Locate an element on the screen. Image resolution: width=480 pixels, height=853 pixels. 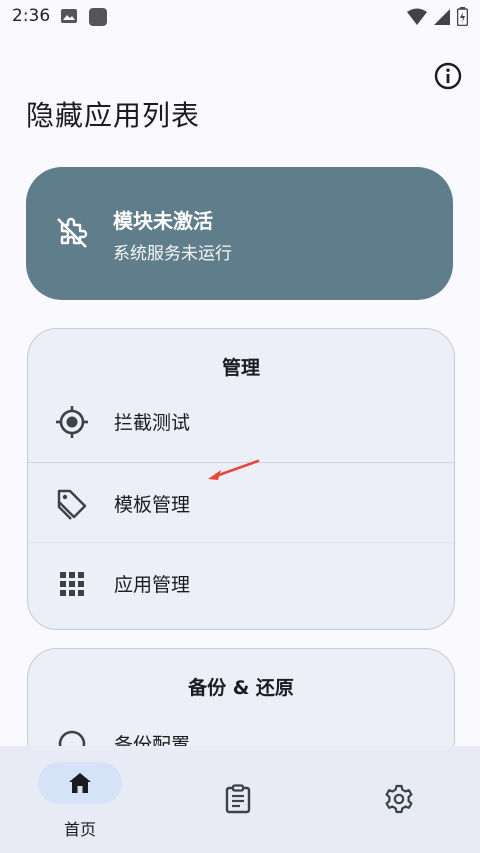
nav-label-home: 首页 is located at coordinates (79, 829).